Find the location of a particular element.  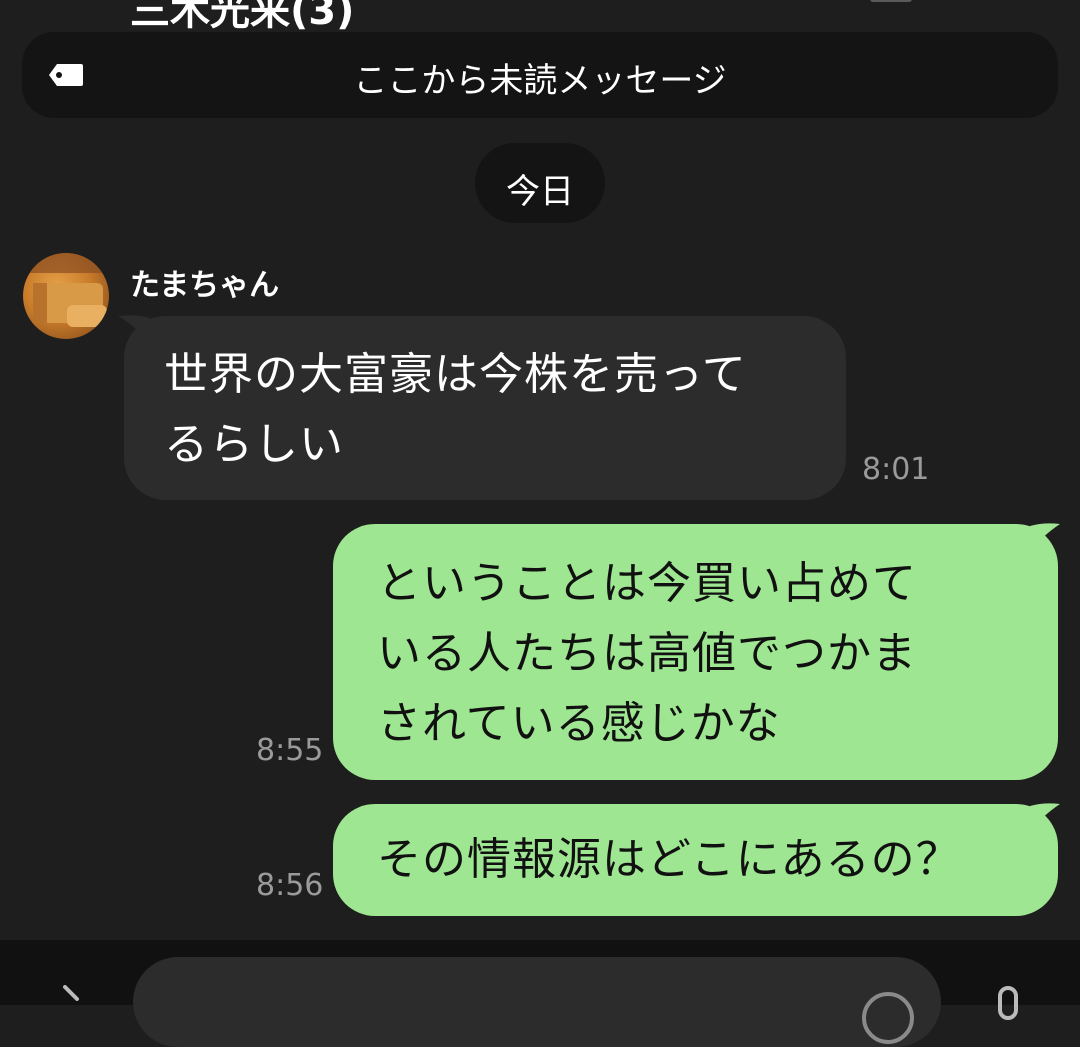

emoji-icon is located at coordinates (888, 1018).